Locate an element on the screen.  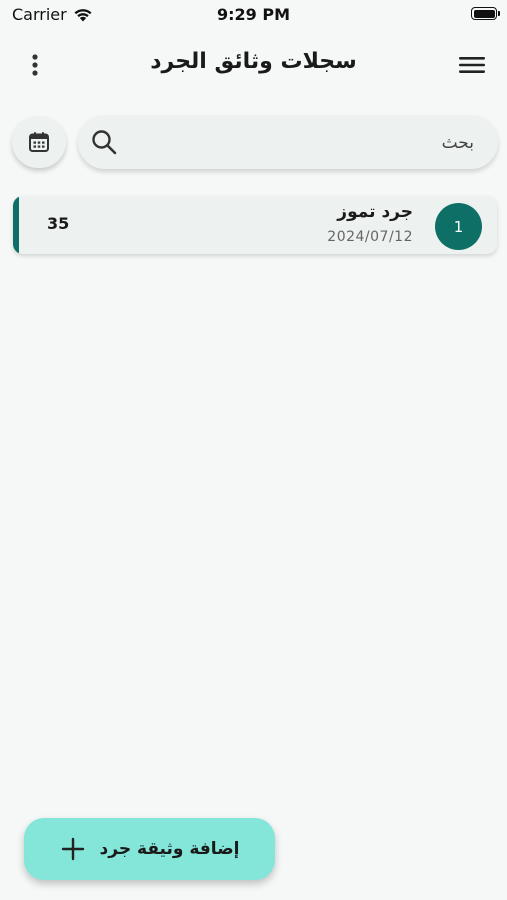
search-input is located at coordinates (303, 143).